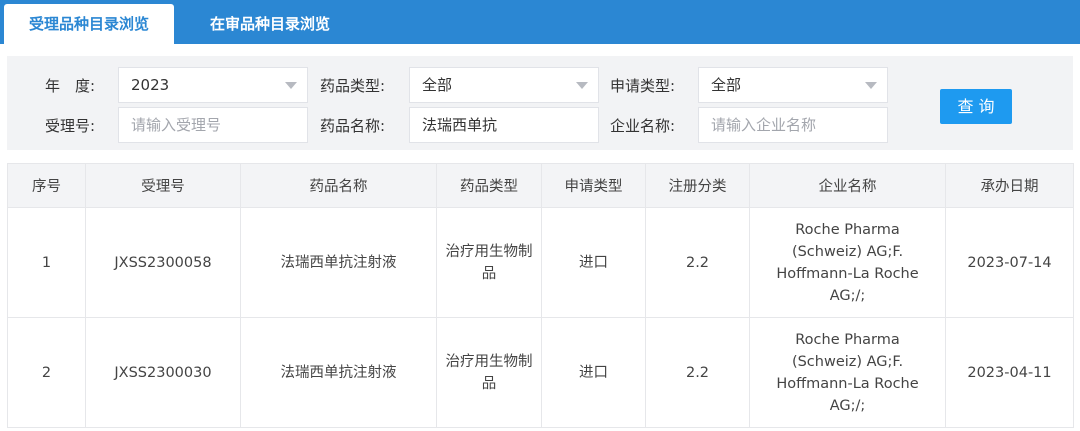  I want to click on year-select: 2023, so click(213, 85).